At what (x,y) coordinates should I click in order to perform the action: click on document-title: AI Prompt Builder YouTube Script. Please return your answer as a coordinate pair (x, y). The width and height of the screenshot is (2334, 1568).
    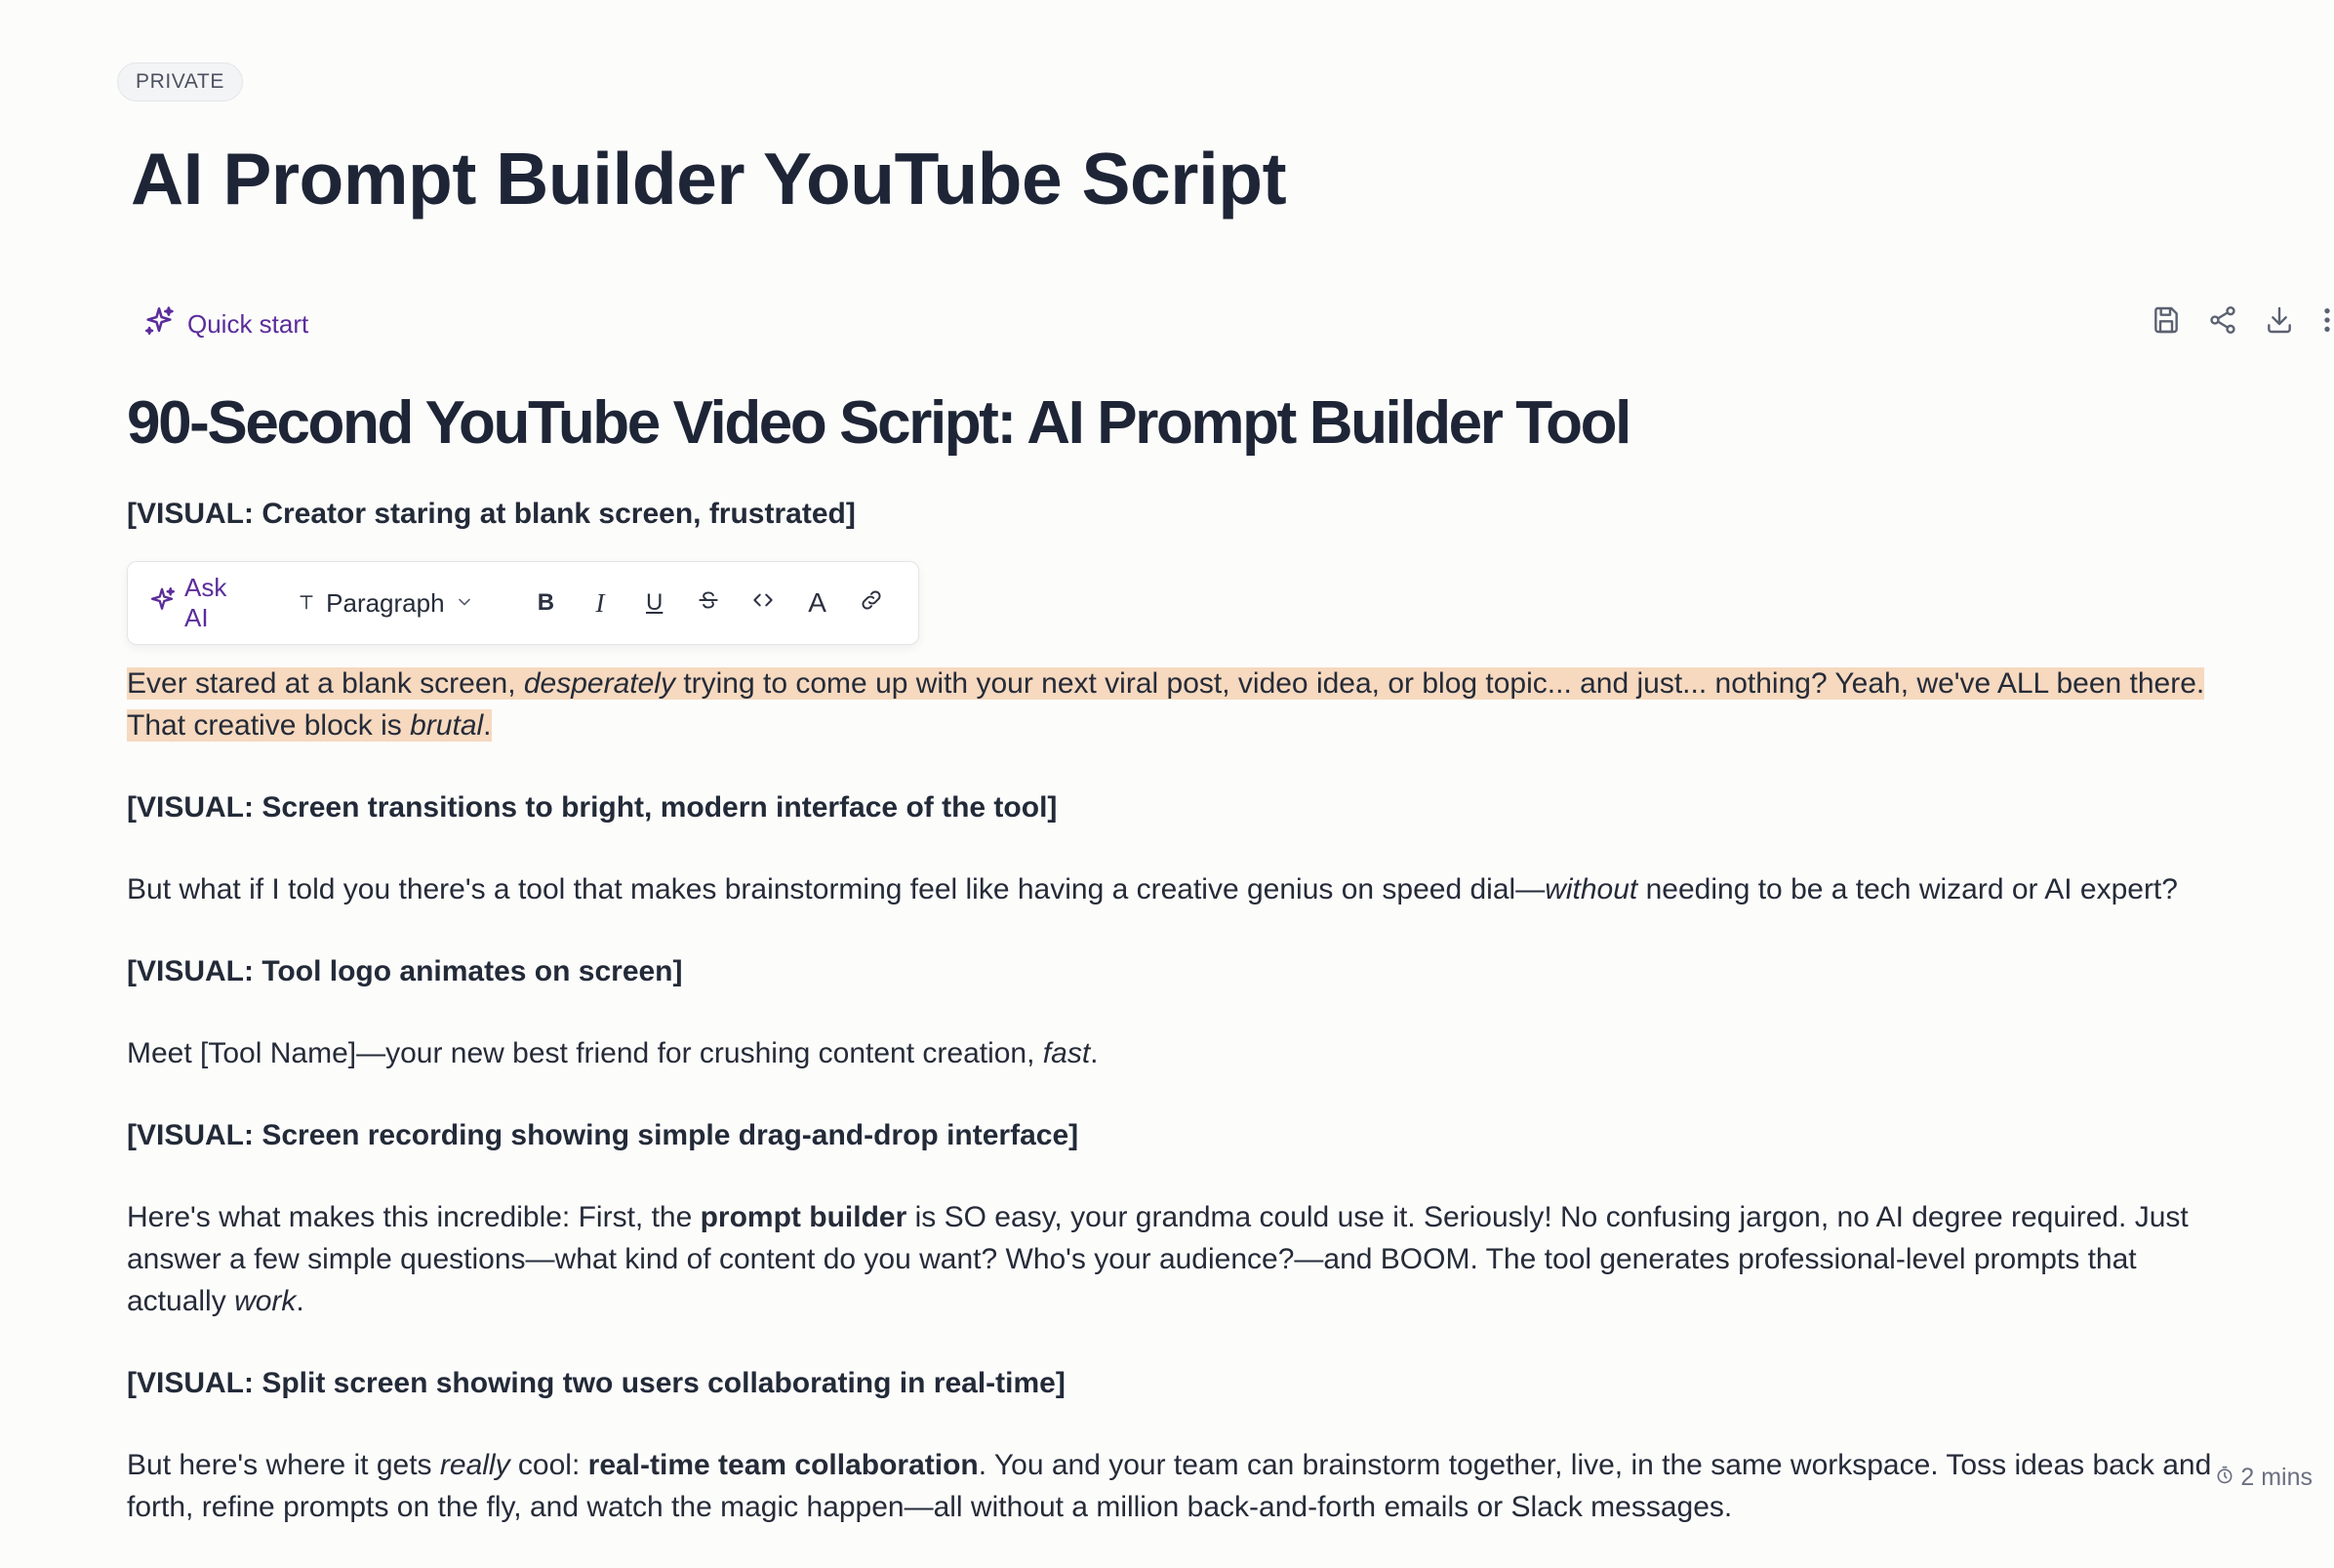
    Looking at the image, I should click on (709, 179).